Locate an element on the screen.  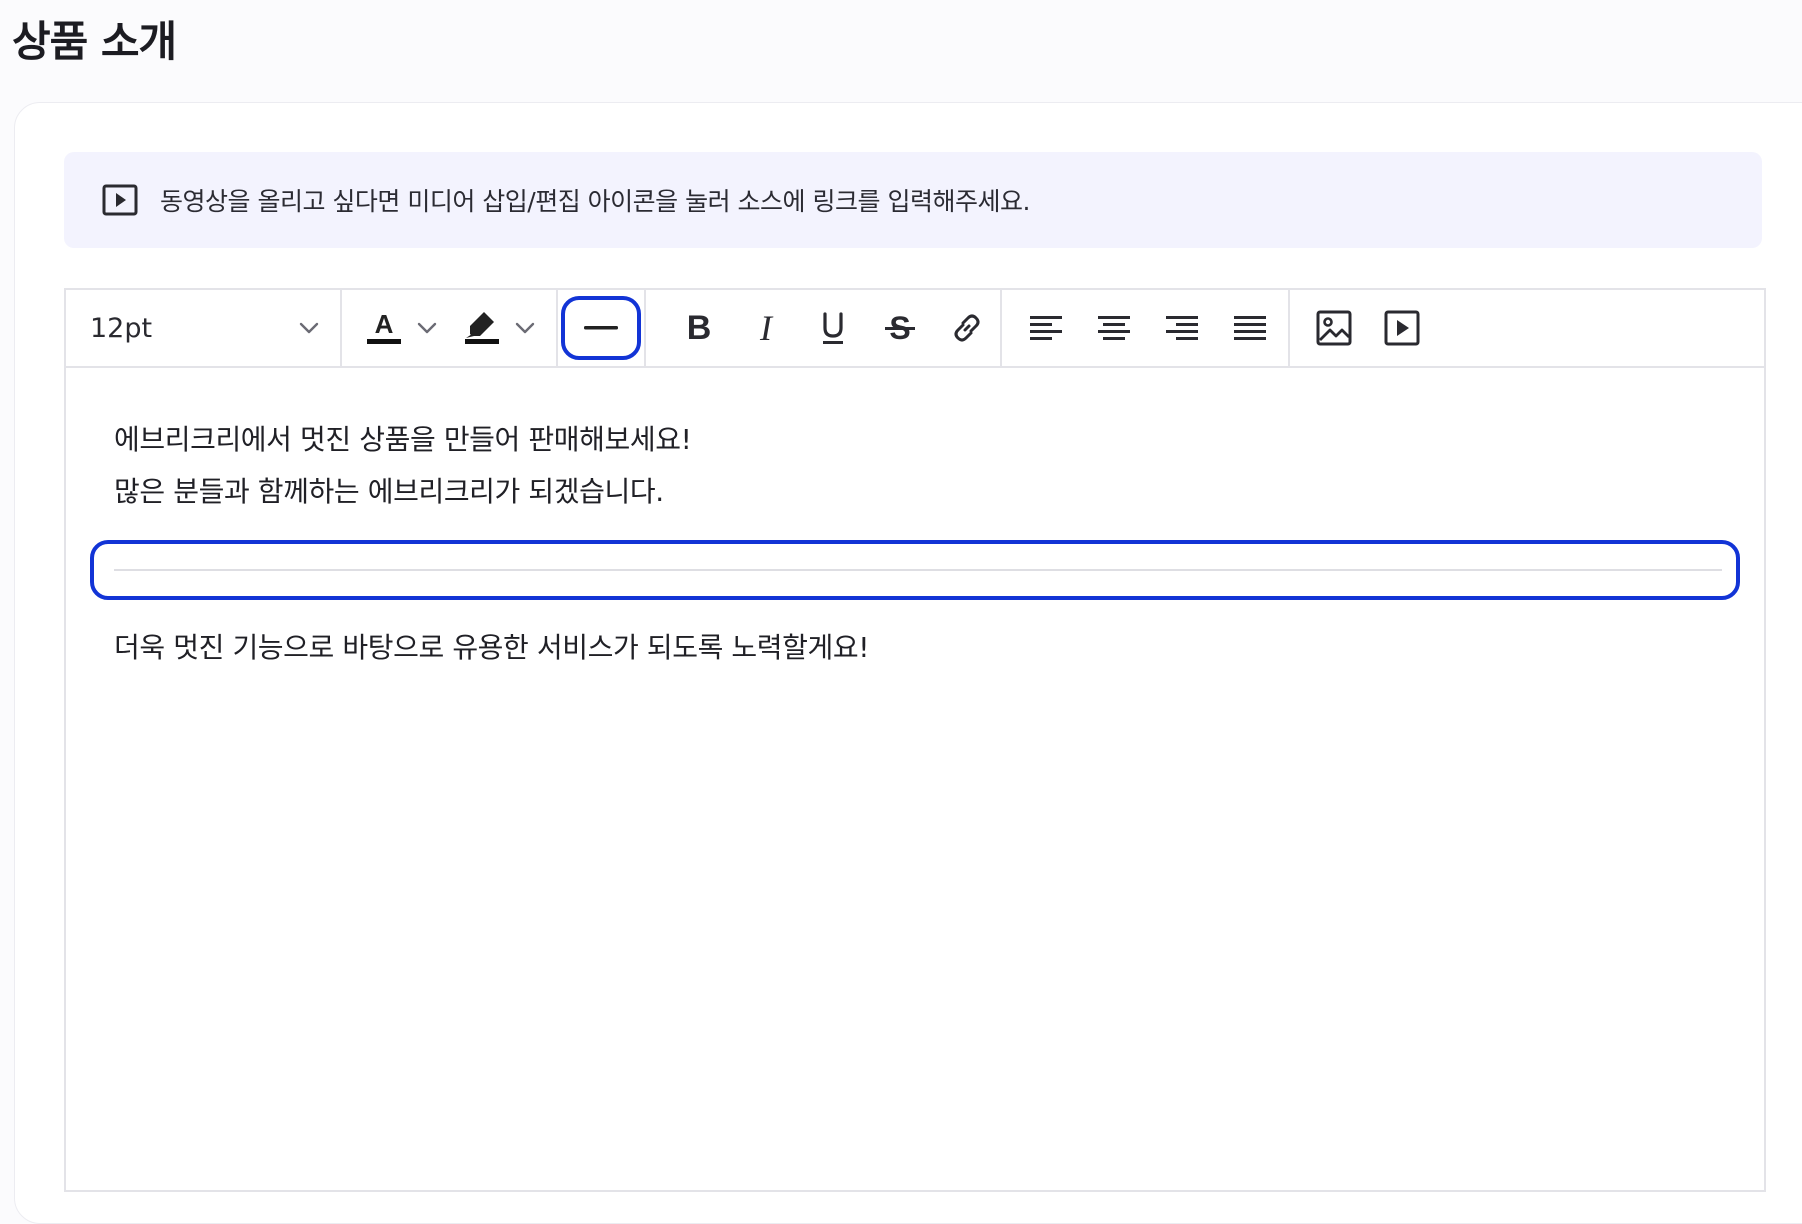
font-color-button: A is located at coordinates (401, 328).